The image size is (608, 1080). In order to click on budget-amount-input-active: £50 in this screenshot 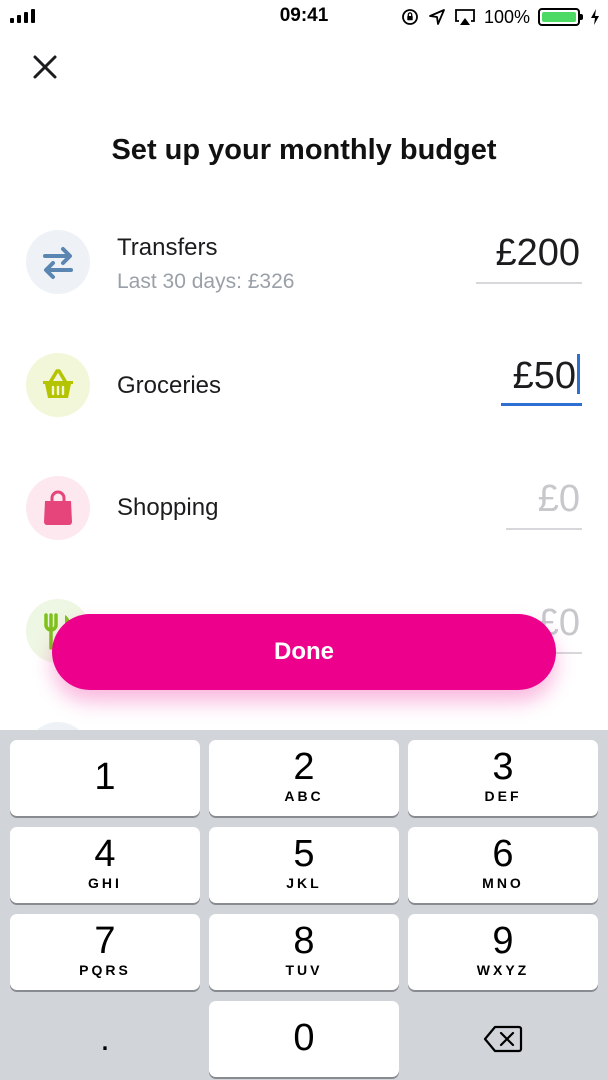, I will do `click(546, 376)`.